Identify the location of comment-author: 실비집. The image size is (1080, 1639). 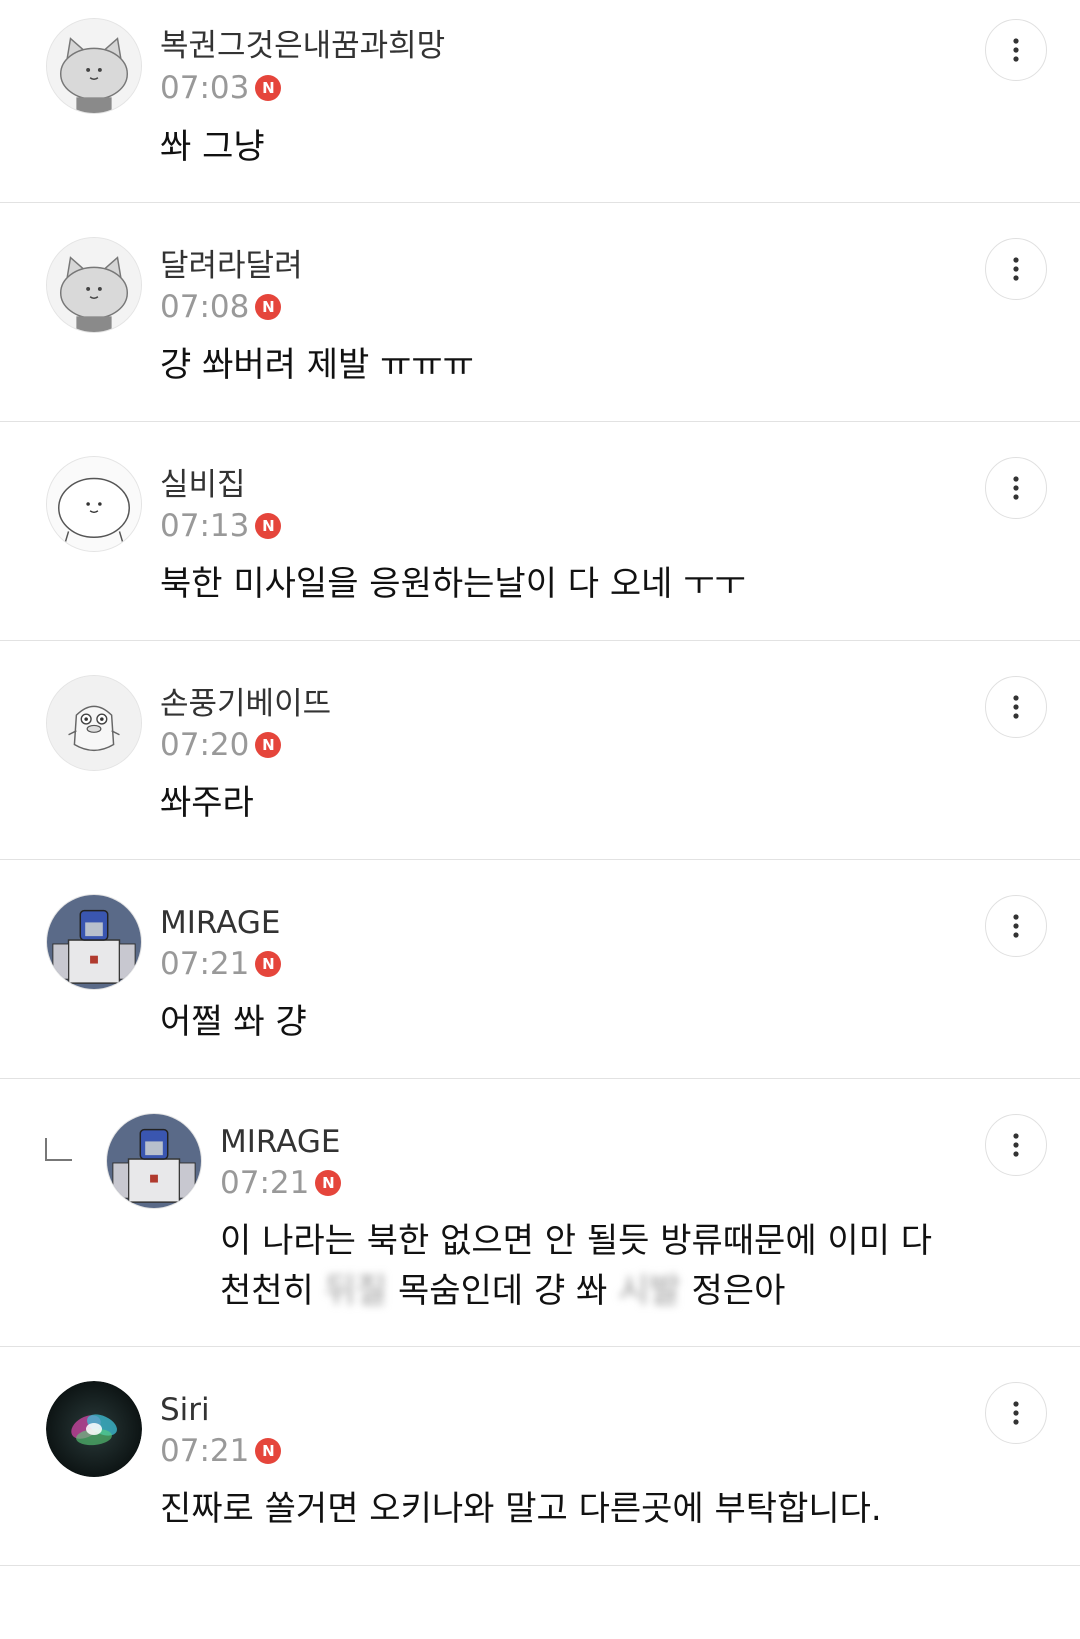
(203, 485).